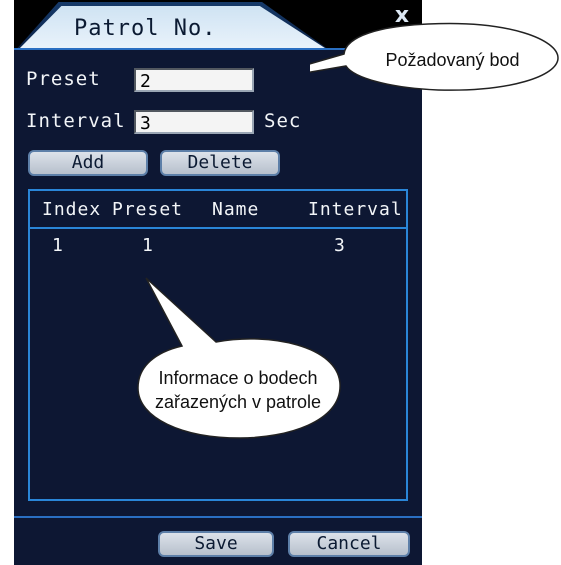  Describe the element at coordinates (238, 378) in the screenshot. I see `table-callout-line1: Informace o bodech` at that location.